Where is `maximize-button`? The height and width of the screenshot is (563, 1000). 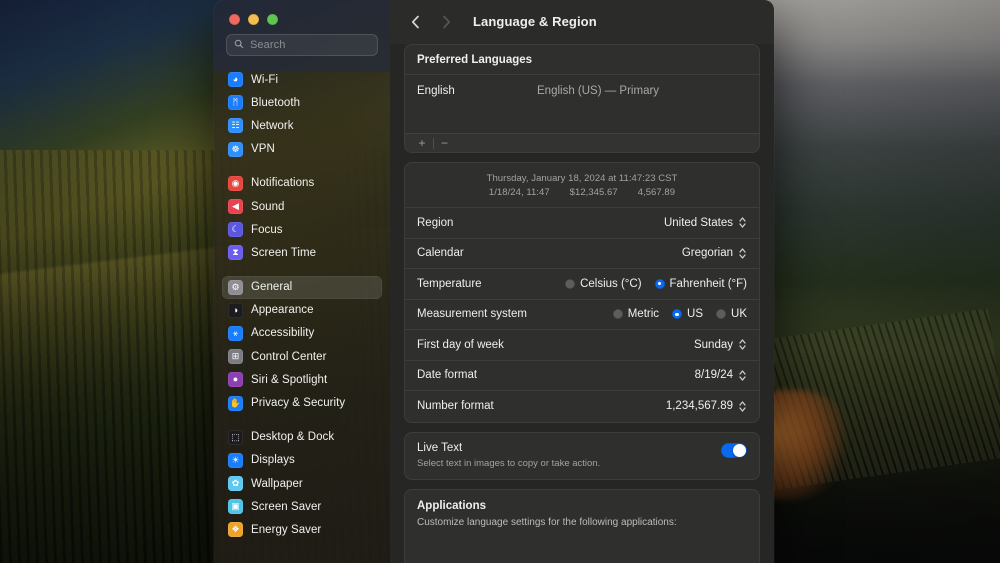
maximize-button is located at coordinates (272, 19).